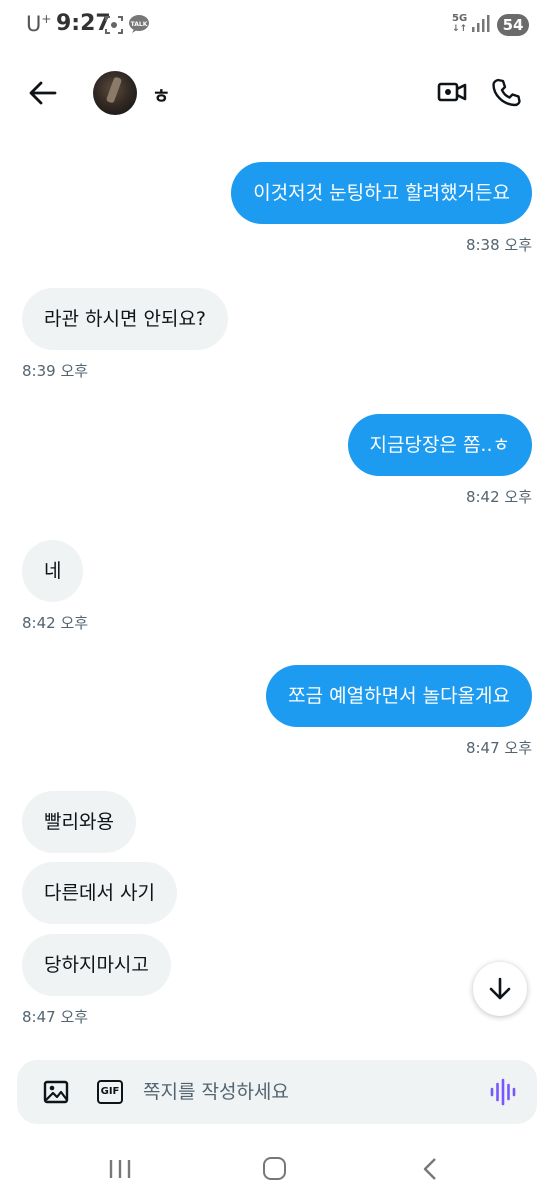 This screenshot has height=1200, width=554. Describe the element at coordinates (96, 965) in the screenshot. I see `incoming-message: 당하지마시고` at that location.